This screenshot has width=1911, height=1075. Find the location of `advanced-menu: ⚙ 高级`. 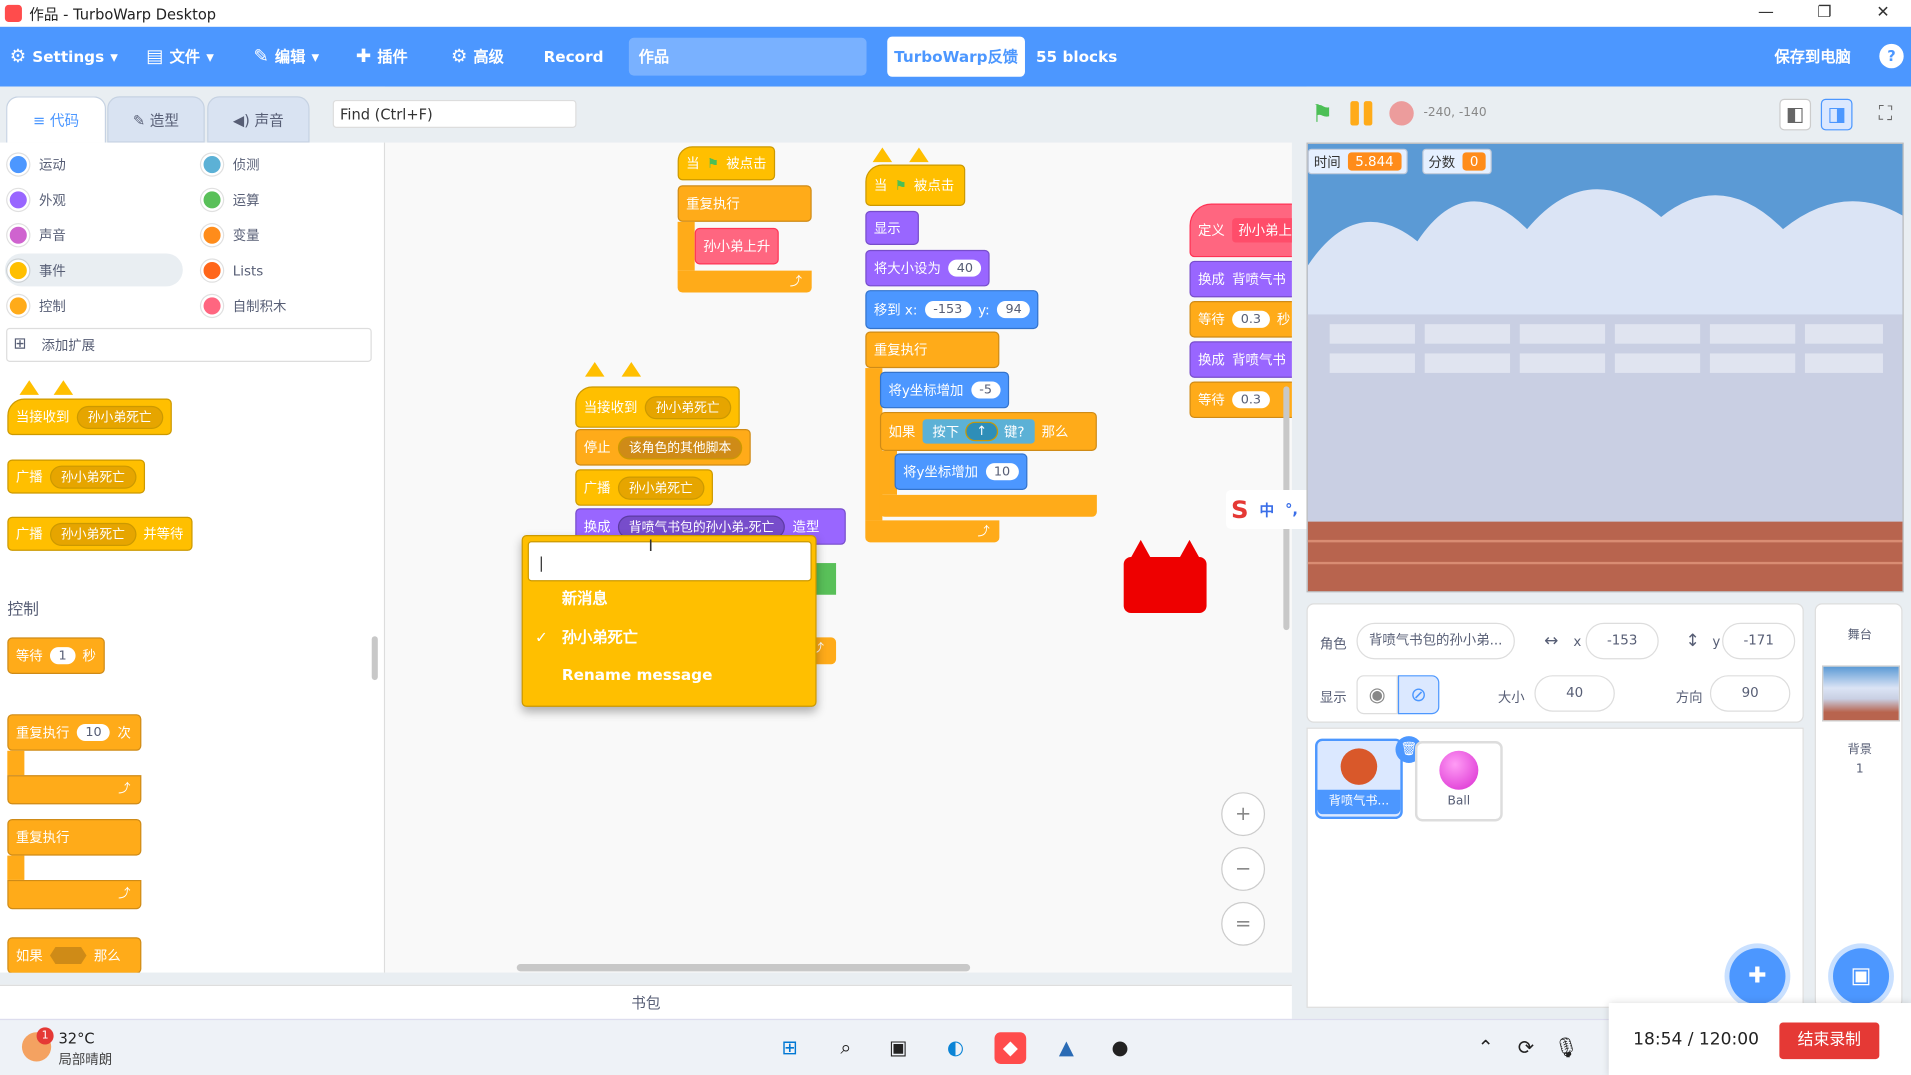

advanced-menu: ⚙ 高级 is located at coordinates (477, 57).